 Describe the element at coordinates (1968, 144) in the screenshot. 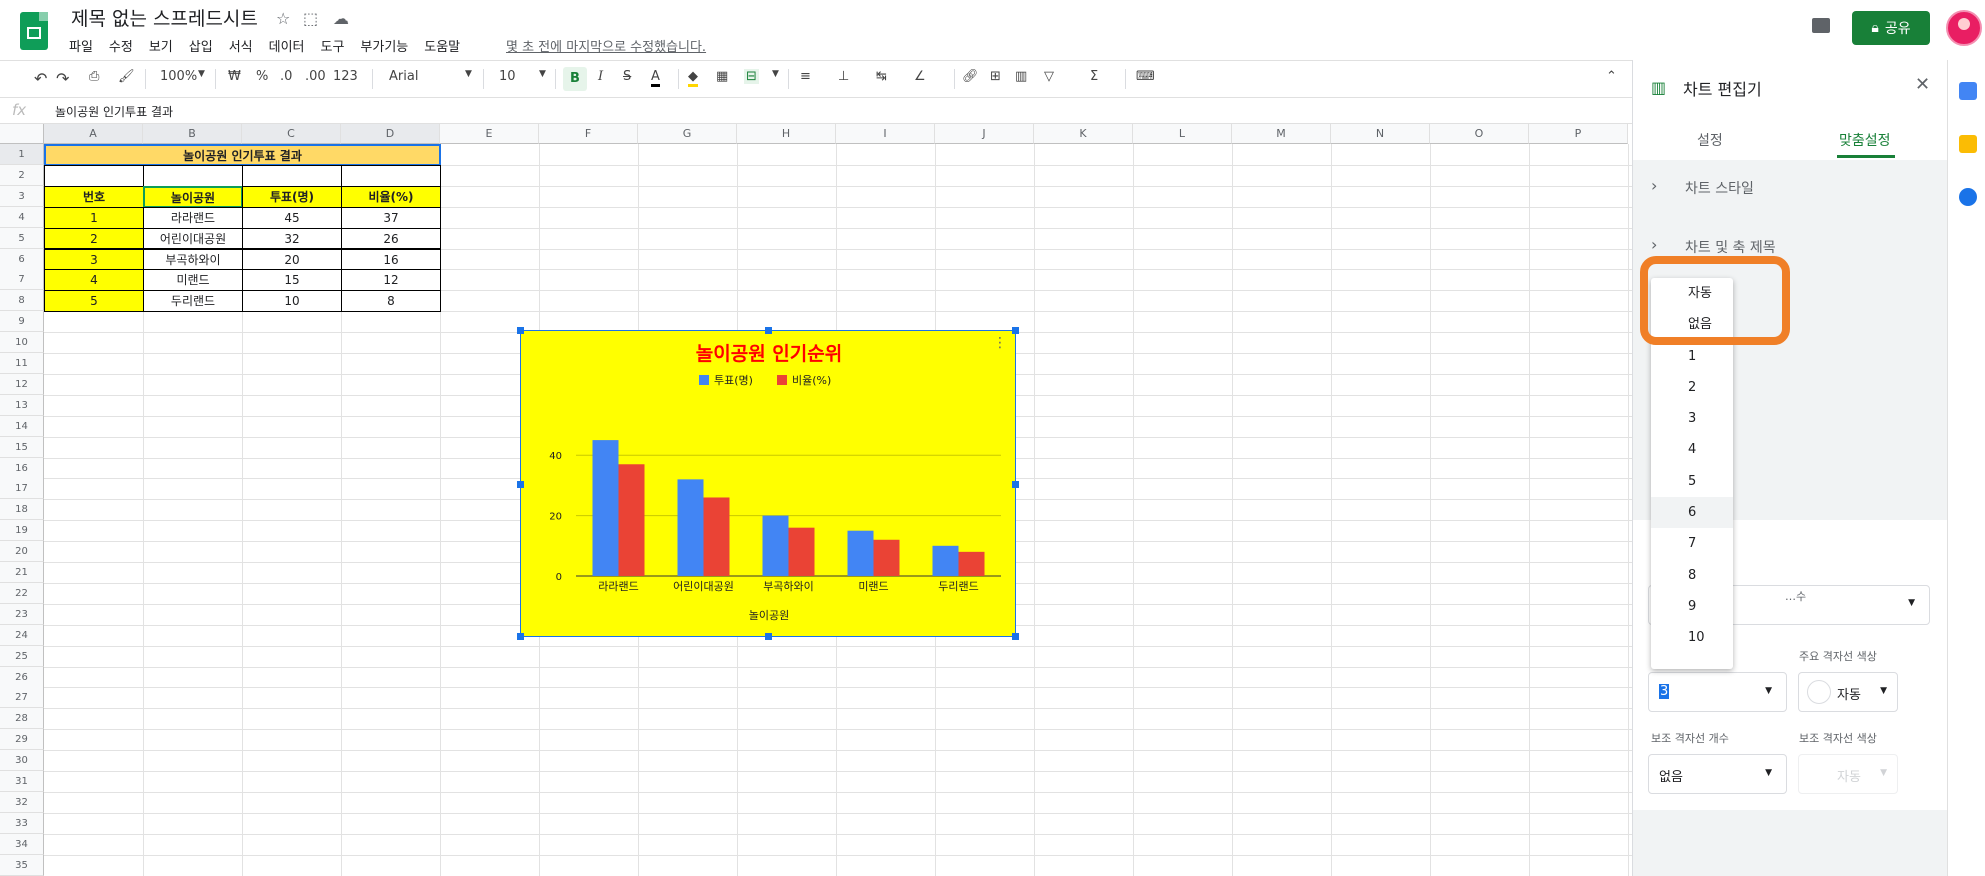

I see `keep-icon` at that location.